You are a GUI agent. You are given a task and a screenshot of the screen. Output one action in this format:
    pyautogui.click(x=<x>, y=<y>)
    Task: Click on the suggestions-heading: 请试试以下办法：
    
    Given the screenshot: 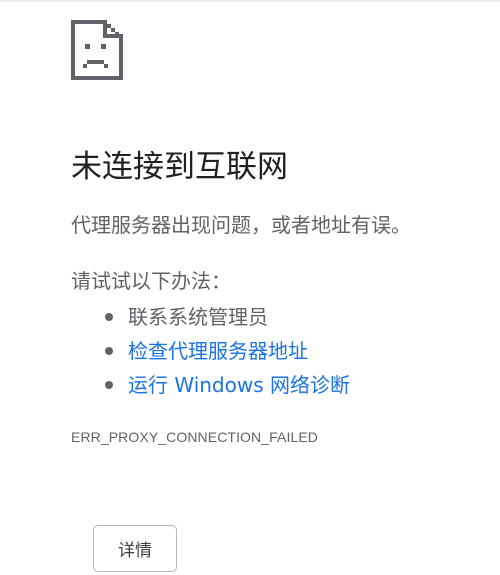 What is the action you would take?
    pyautogui.click(x=151, y=281)
    